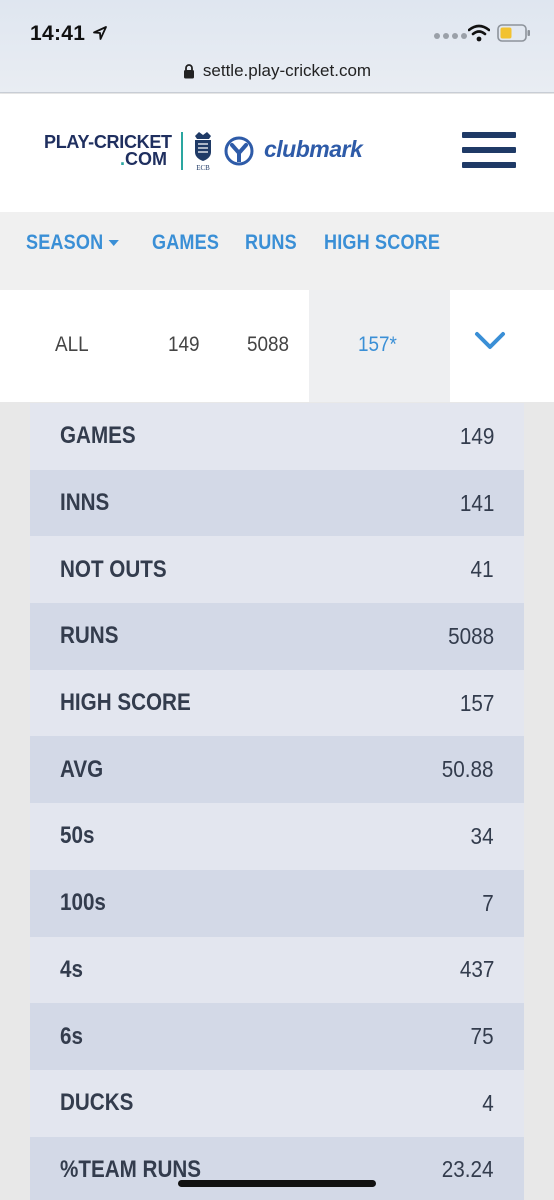  Describe the element at coordinates (239, 151) in the screenshot. I see `clubmark-logo-icon` at that location.